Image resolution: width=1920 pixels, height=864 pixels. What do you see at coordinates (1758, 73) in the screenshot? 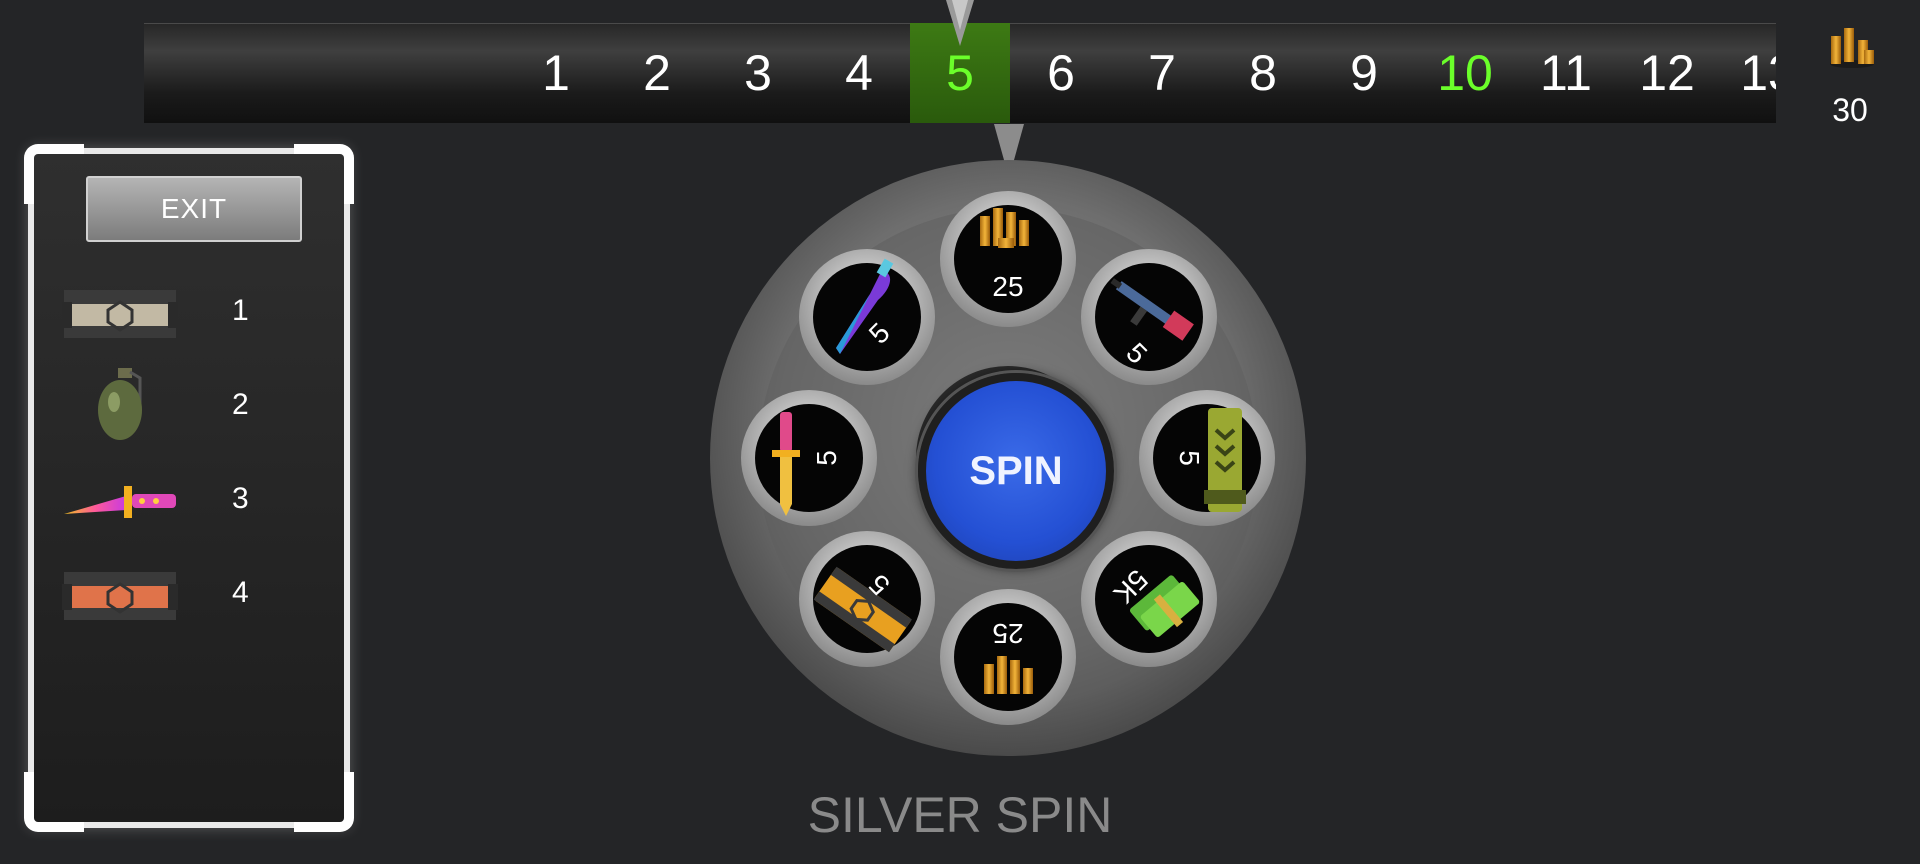
I see `level-13: 13` at bounding box center [1758, 73].